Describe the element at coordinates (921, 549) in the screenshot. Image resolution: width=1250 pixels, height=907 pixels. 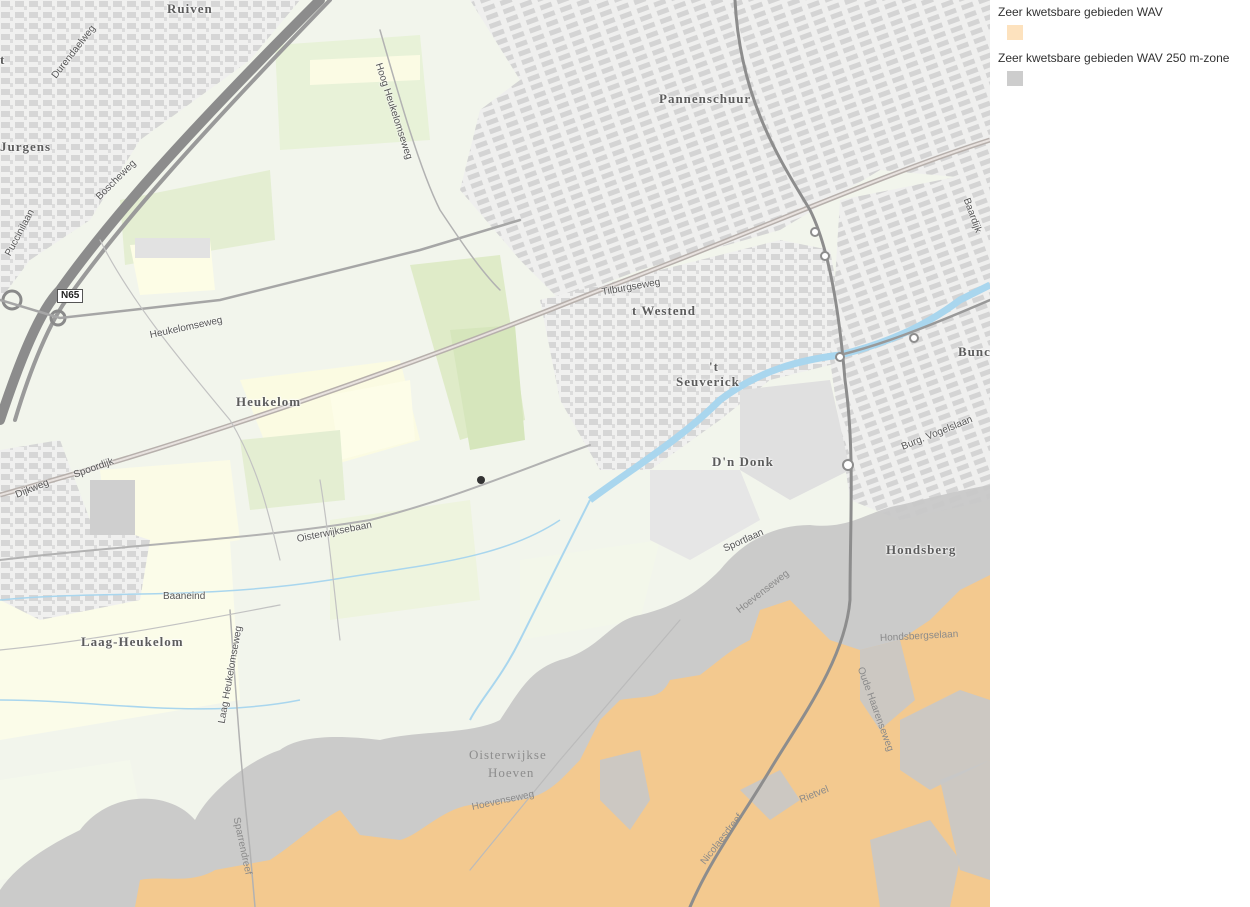
I see `place-label-hondsberg: Hondsberg` at that location.